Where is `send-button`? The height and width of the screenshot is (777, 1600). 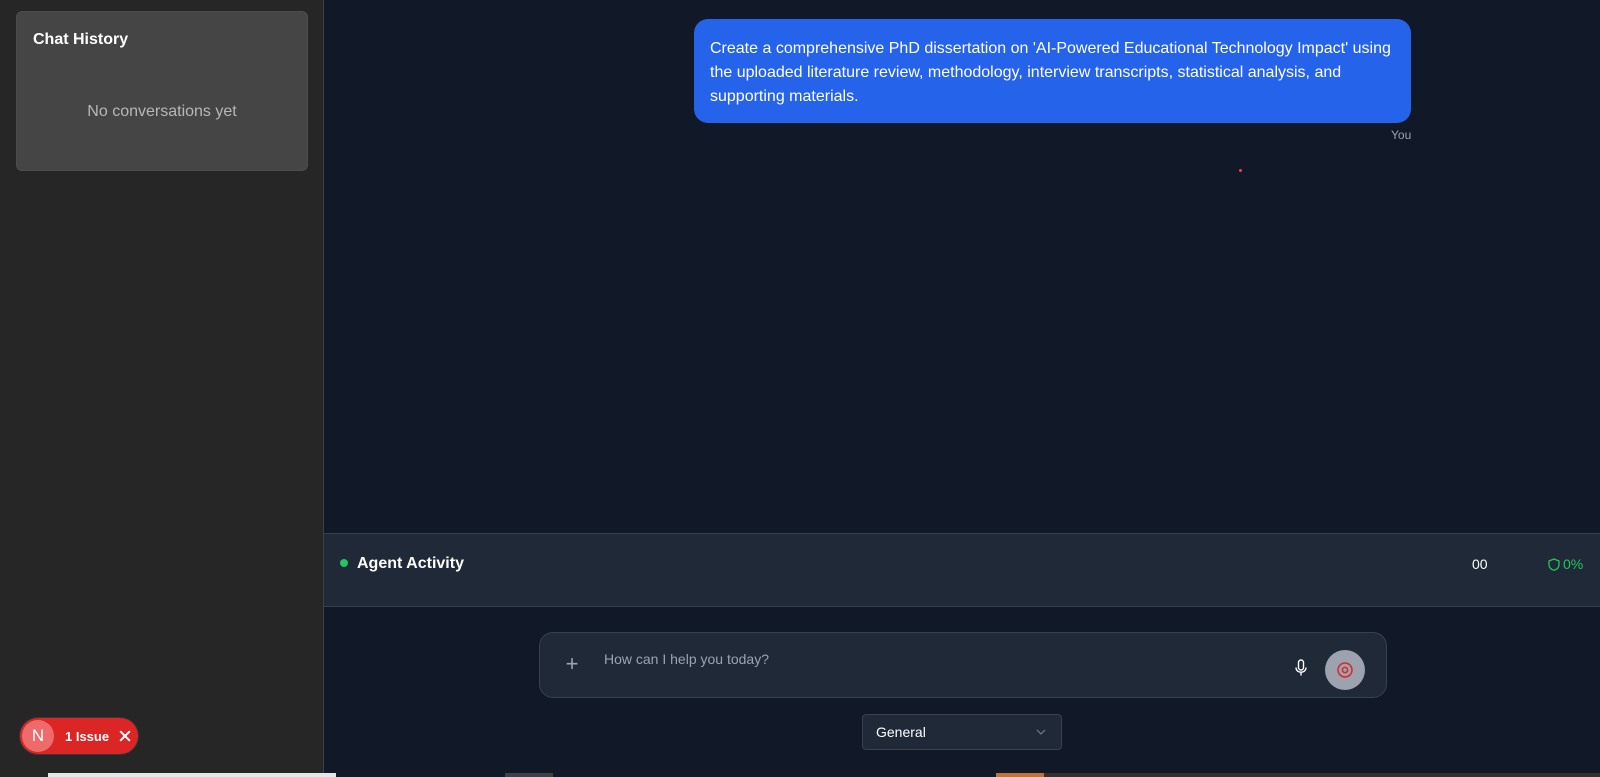
send-button is located at coordinates (1345, 670).